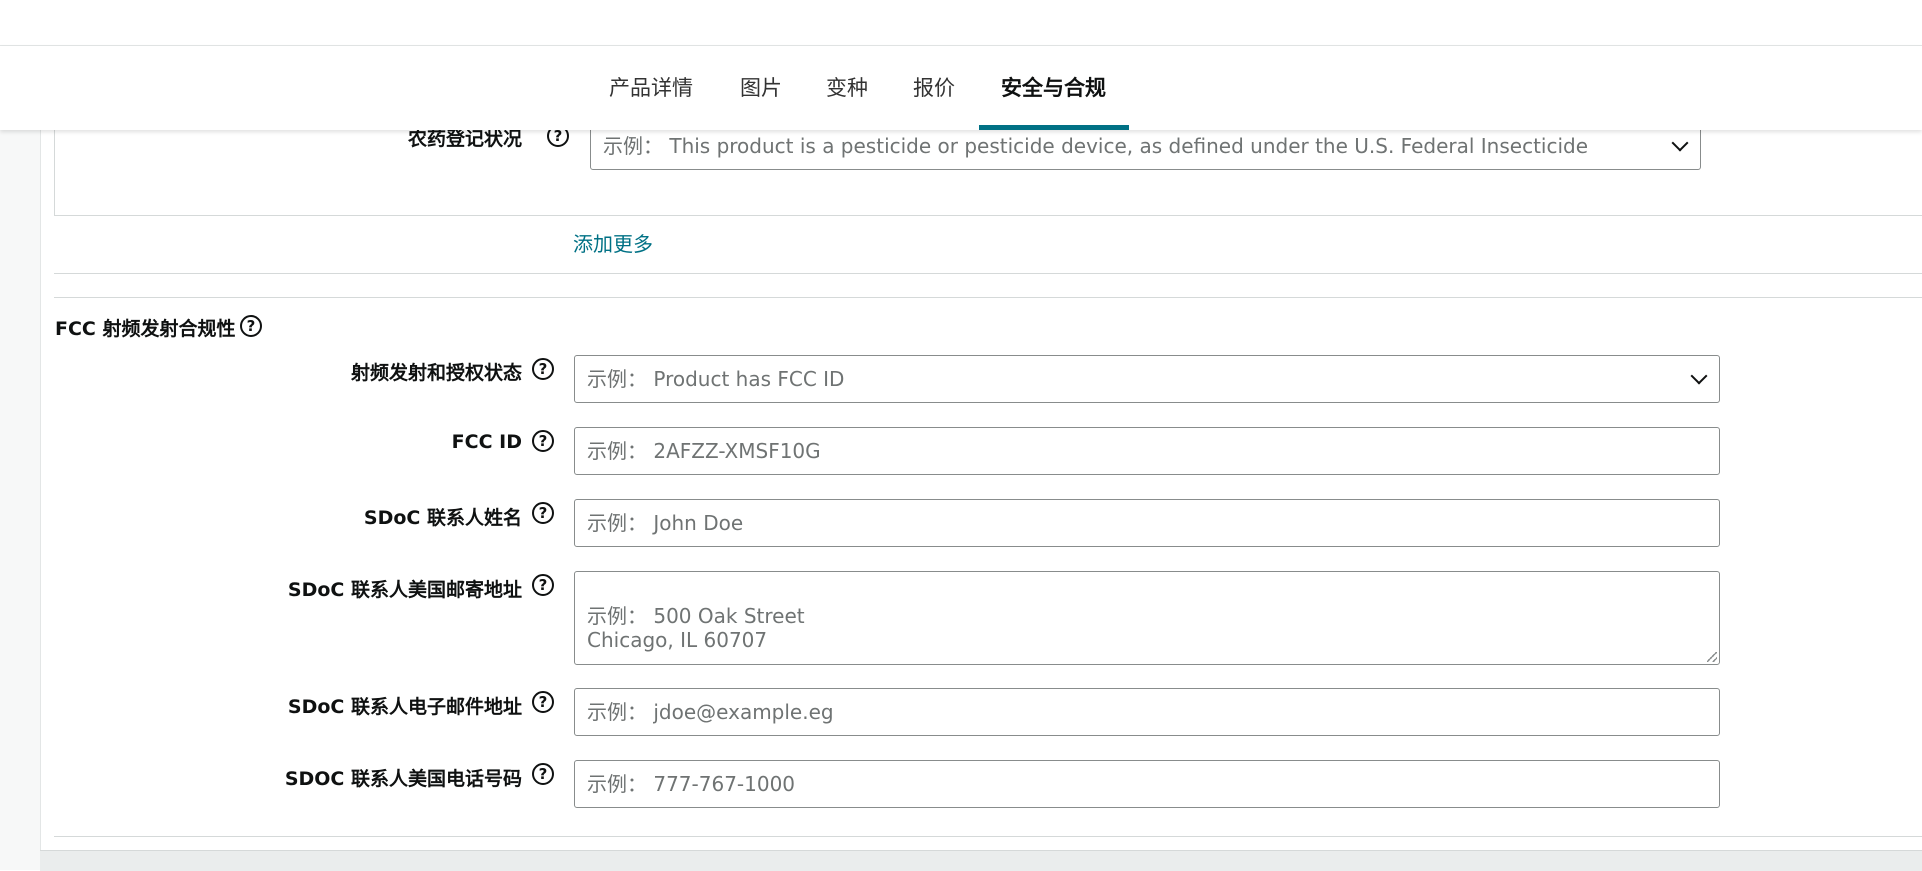 This screenshot has height=871, width=1922. What do you see at coordinates (543, 513) in the screenshot?
I see `sdoc-name-help-icon: ?` at bounding box center [543, 513].